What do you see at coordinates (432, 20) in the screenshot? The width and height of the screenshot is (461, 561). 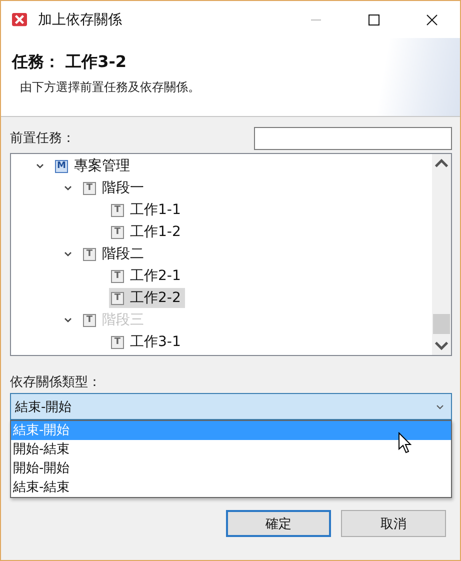 I see `close-icon` at bounding box center [432, 20].